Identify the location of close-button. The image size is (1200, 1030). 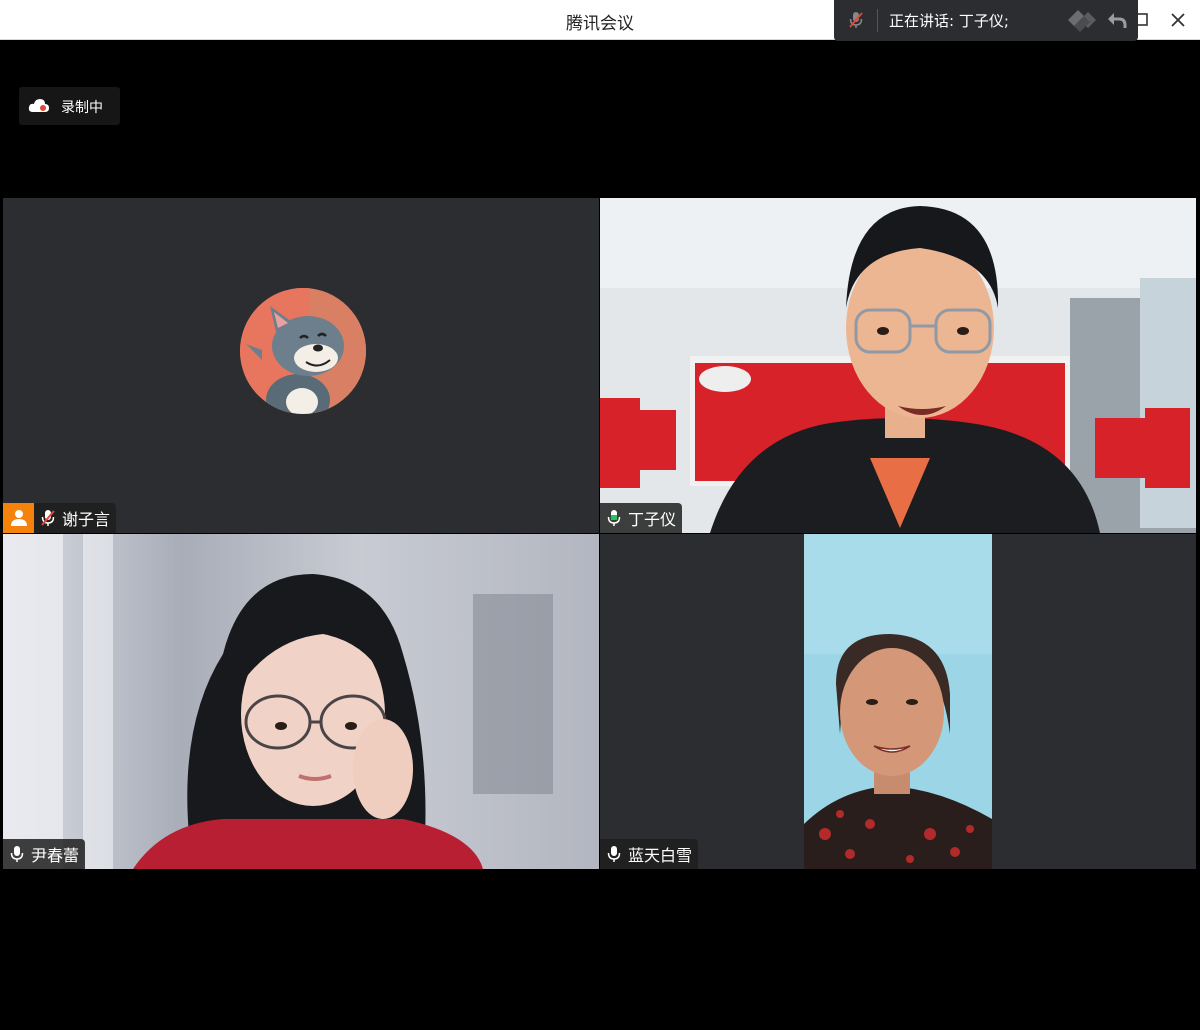
(1178, 20).